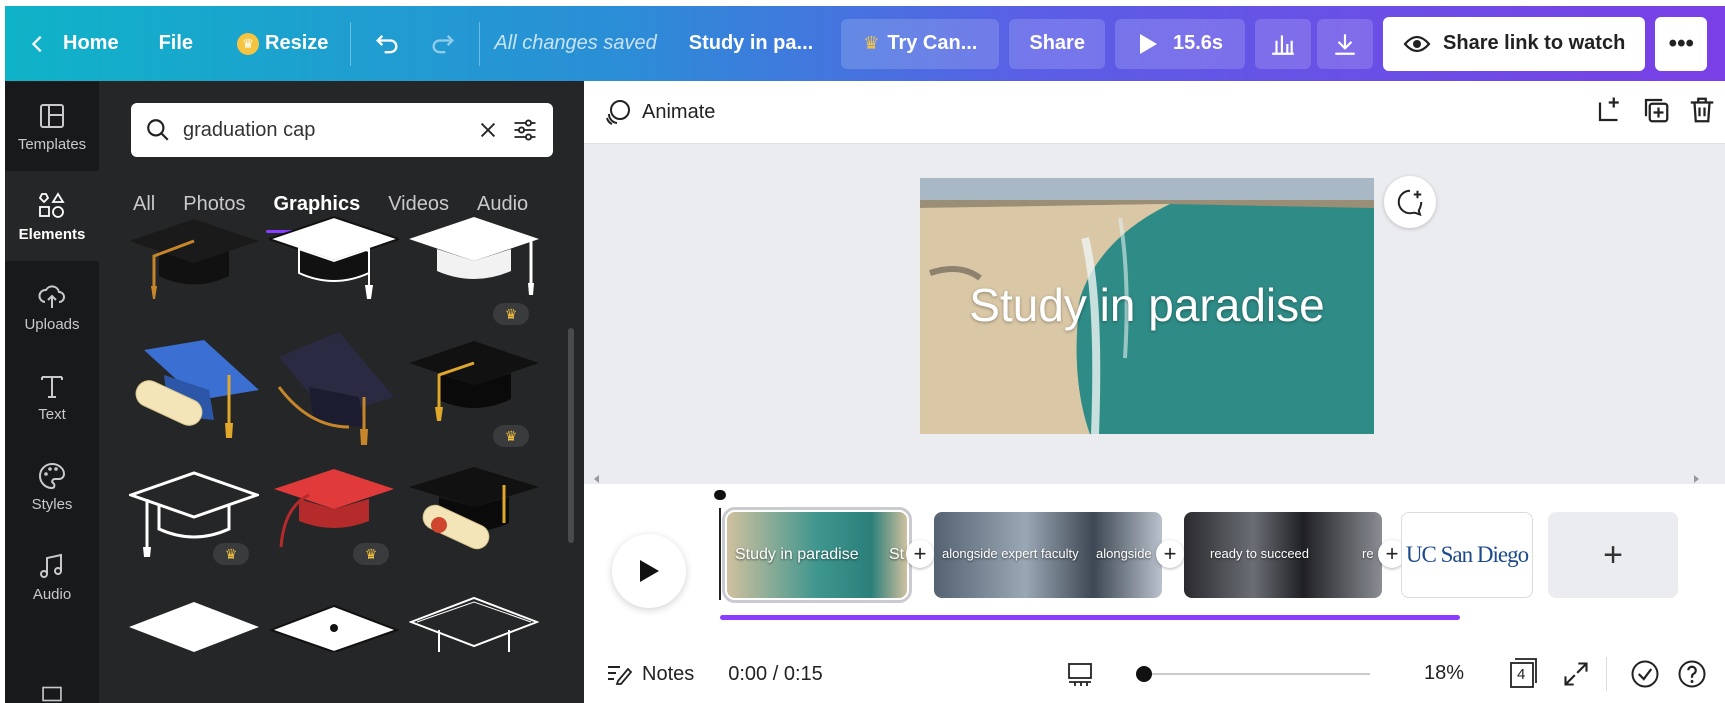 The width and height of the screenshot is (1725, 703). Describe the element at coordinates (1576, 674) in the screenshot. I see `fullscreen-icon` at that location.